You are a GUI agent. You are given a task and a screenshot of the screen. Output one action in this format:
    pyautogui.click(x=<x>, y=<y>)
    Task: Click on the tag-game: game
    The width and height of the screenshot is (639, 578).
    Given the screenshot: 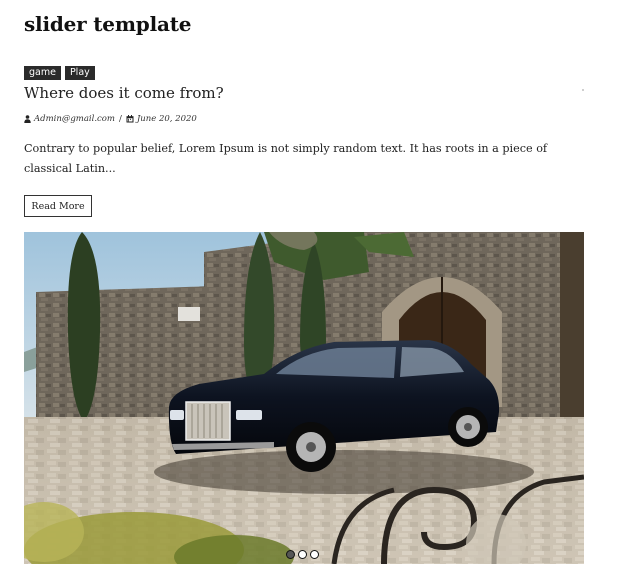 What is the action you would take?
    pyautogui.click(x=42, y=73)
    